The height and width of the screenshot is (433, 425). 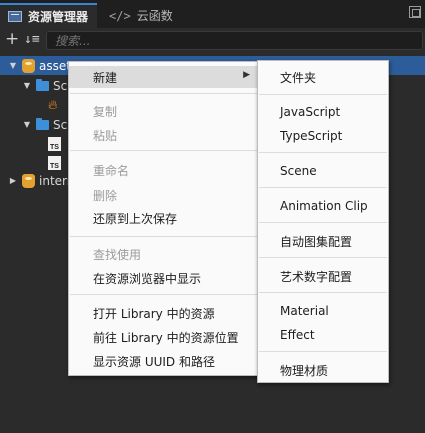 What do you see at coordinates (316, 276) in the screenshot?
I see `menu-item-label: 艺术数字配置` at bounding box center [316, 276].